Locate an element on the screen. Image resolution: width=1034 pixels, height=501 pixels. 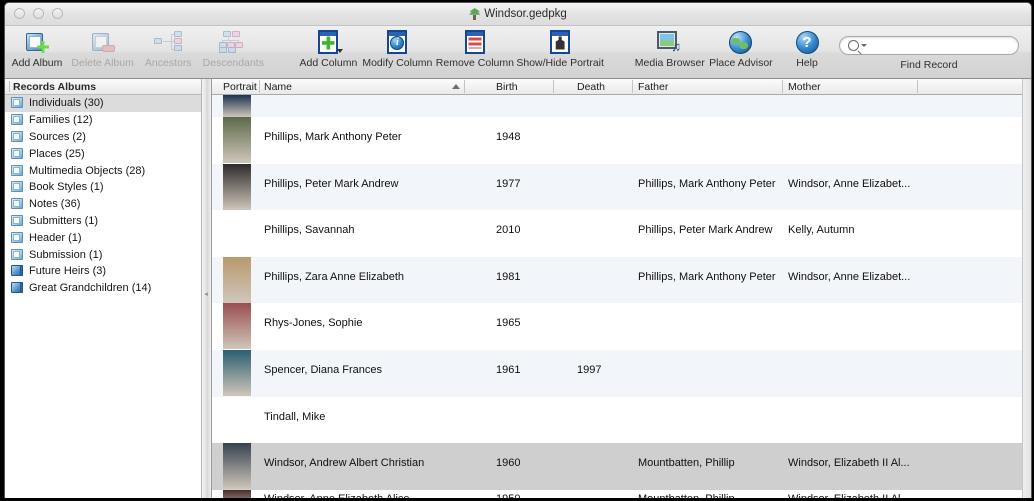
toolbar-button-place-advisor: Place Advisor is located at coordinates (741, 47).